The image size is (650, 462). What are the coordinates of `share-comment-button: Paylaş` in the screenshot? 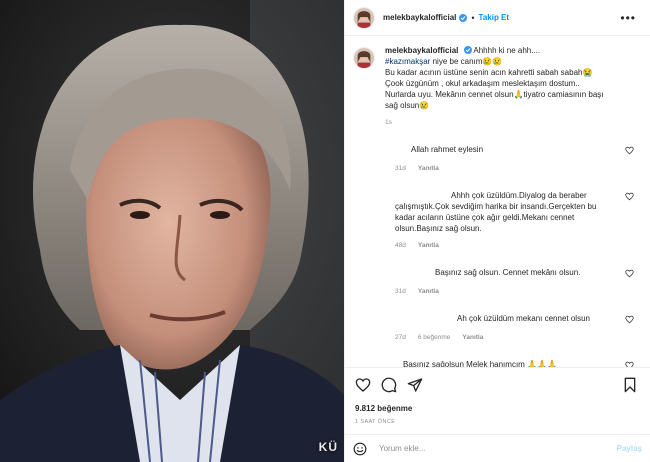 It's located at (629, 448).